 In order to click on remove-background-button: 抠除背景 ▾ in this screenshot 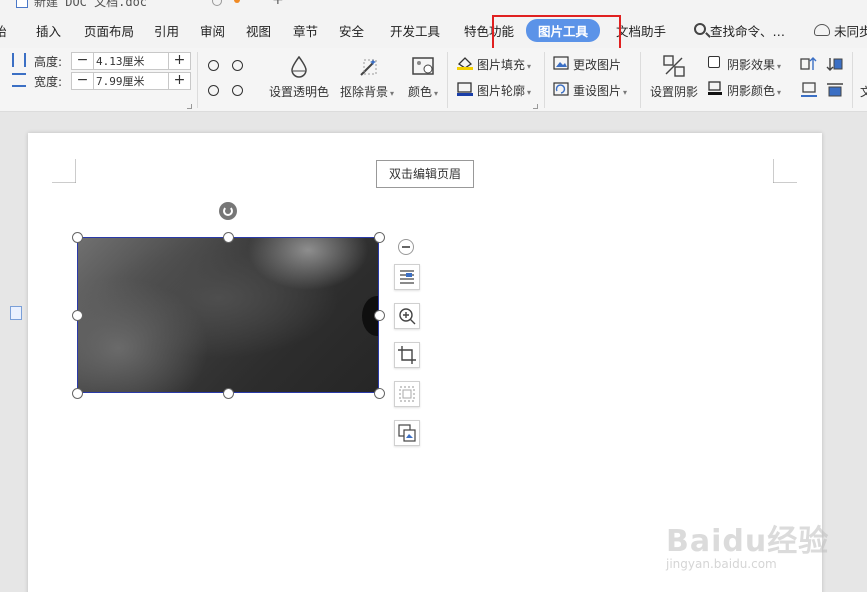, I will do `click(367, 91)`.